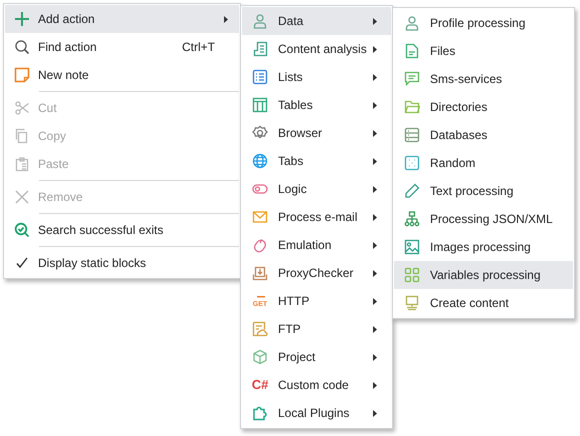 The image size is (580, 436). Describe the element at coordinates (260, 413) in the screenshot. I see `puzzle-icon` at that location.